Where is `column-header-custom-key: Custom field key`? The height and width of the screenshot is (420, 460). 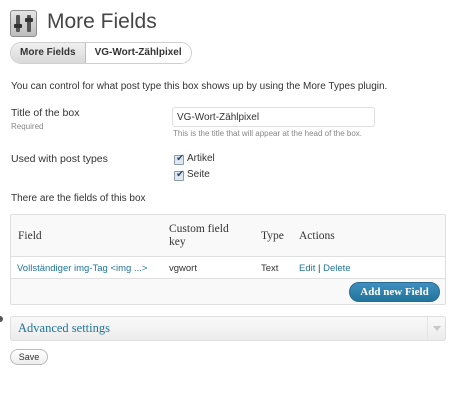 column-header-custom-key: Custom field key is located at coordinates (199, 236).